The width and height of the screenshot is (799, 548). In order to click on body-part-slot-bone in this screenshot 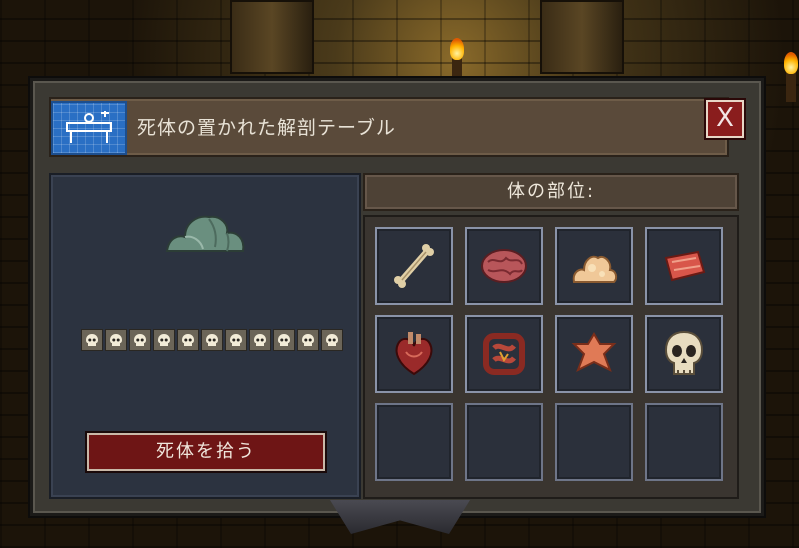, I will do `click(414, 266)`.